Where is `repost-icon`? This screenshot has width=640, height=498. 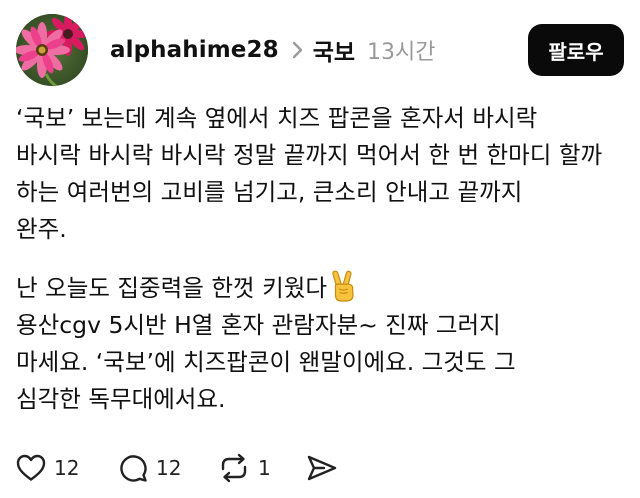 repost-icon is located at coordinates (234, 468).